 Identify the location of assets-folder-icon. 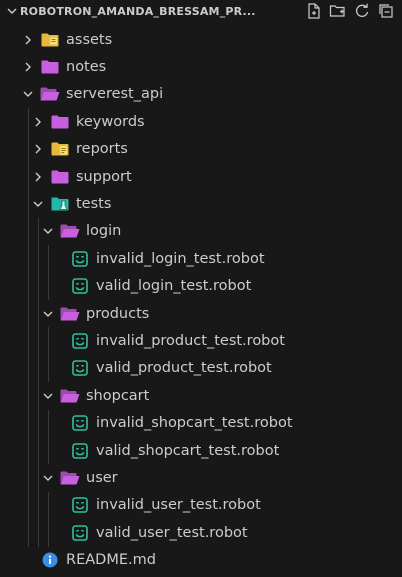
(50, 40).